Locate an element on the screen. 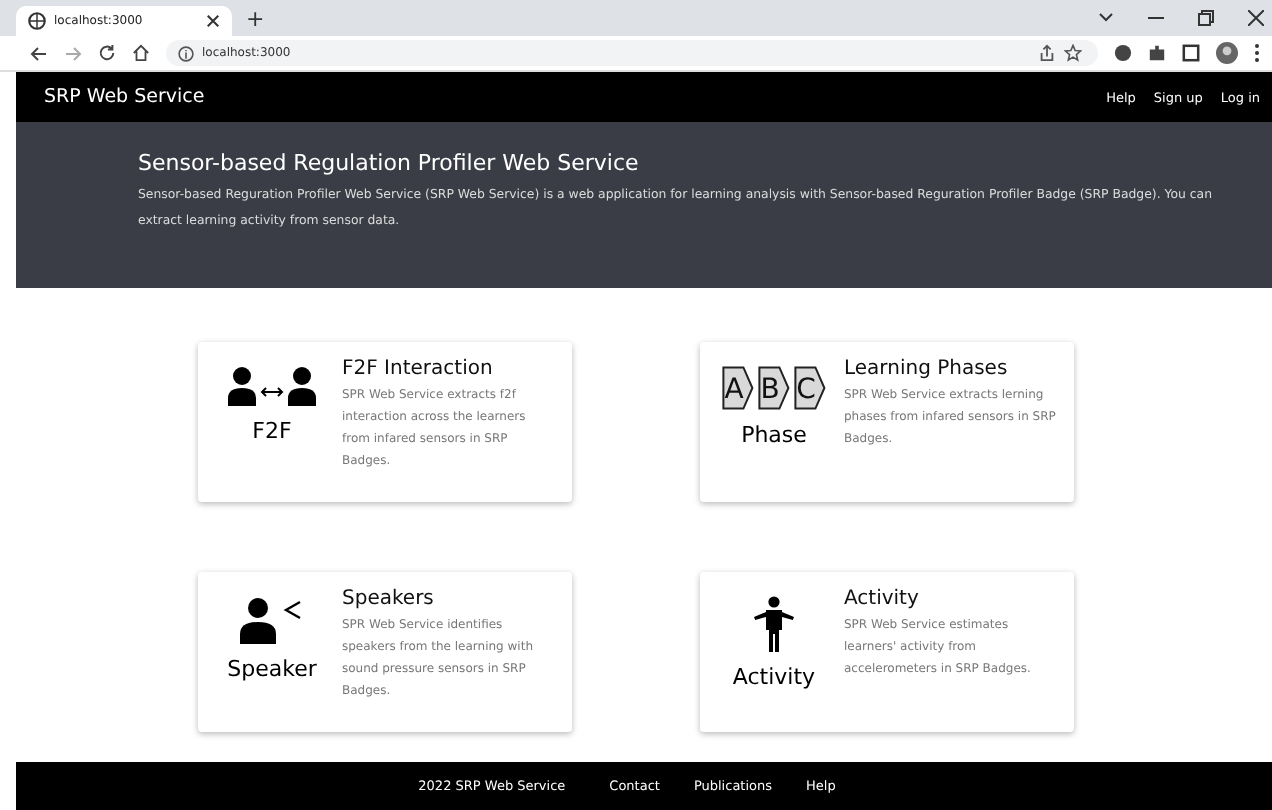 Image resolution: width=1272 pixels, height=810 pixels. minimize-icon is located at coordinates (1156, 18).